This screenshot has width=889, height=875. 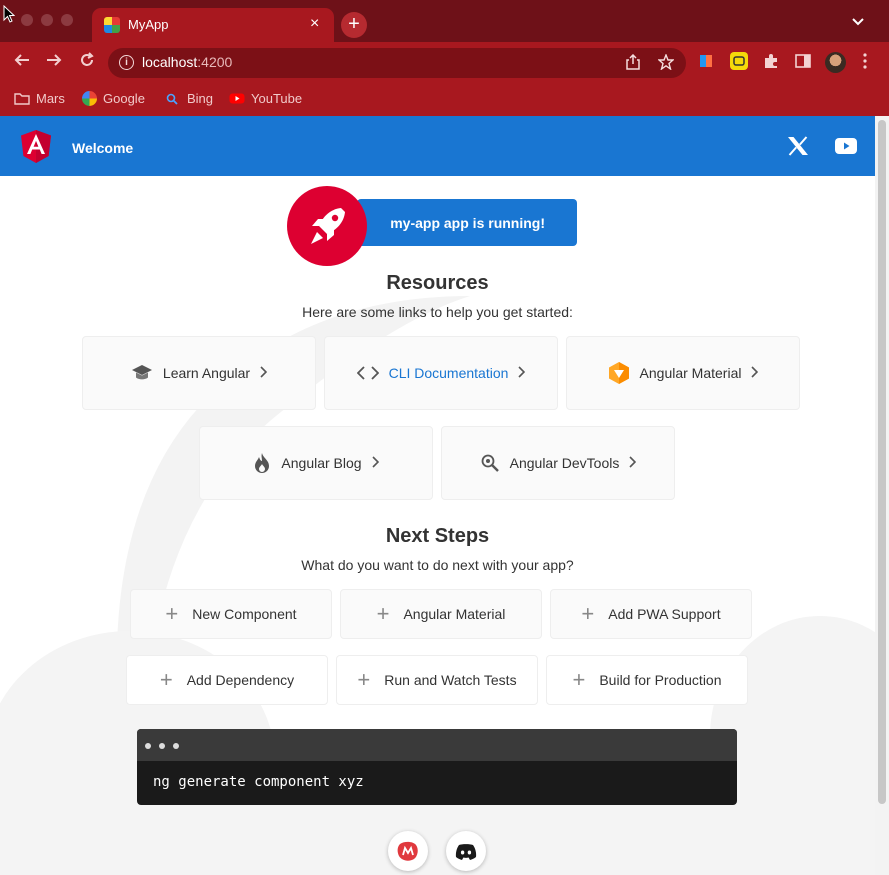 I want to click on bookmark-google: Google, so click(x=113, y=98).